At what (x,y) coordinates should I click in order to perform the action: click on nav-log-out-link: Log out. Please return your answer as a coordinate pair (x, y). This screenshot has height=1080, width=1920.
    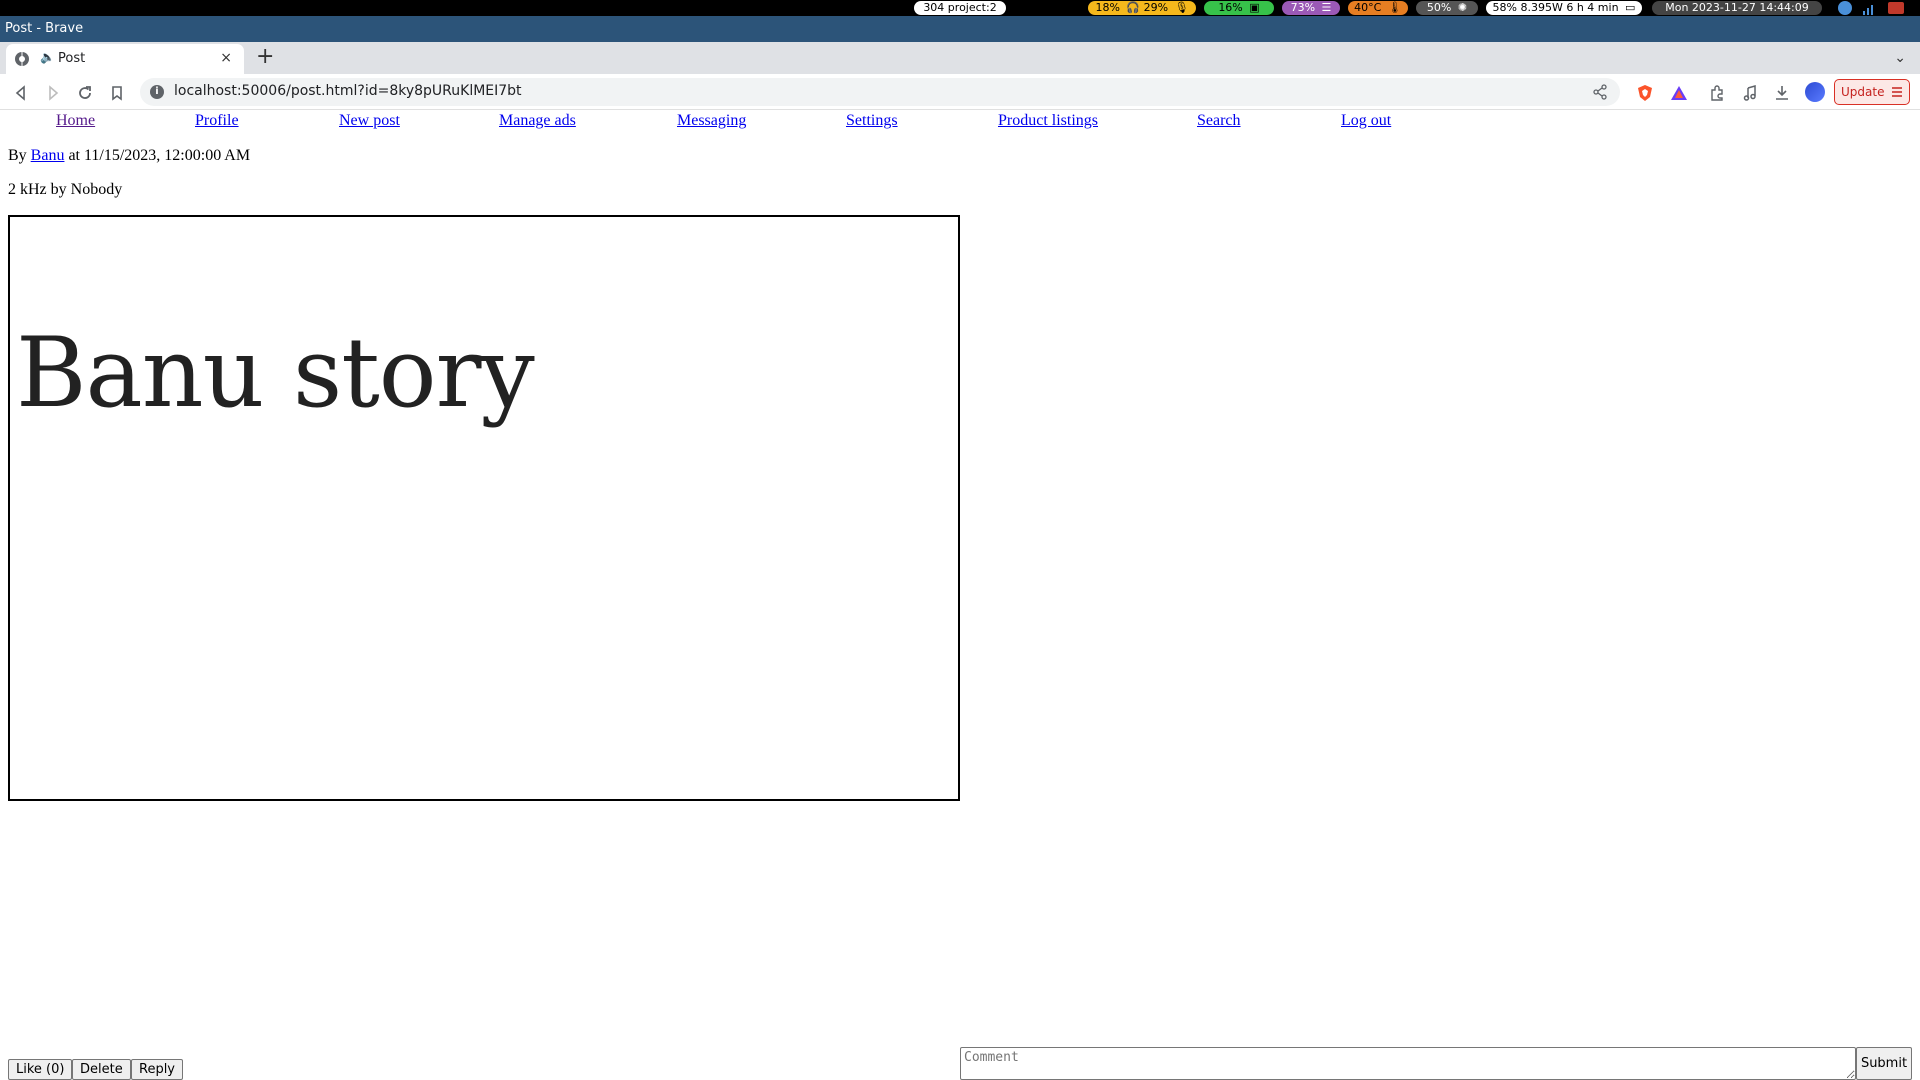
    Looking at the image, I should click on (1366, 121).